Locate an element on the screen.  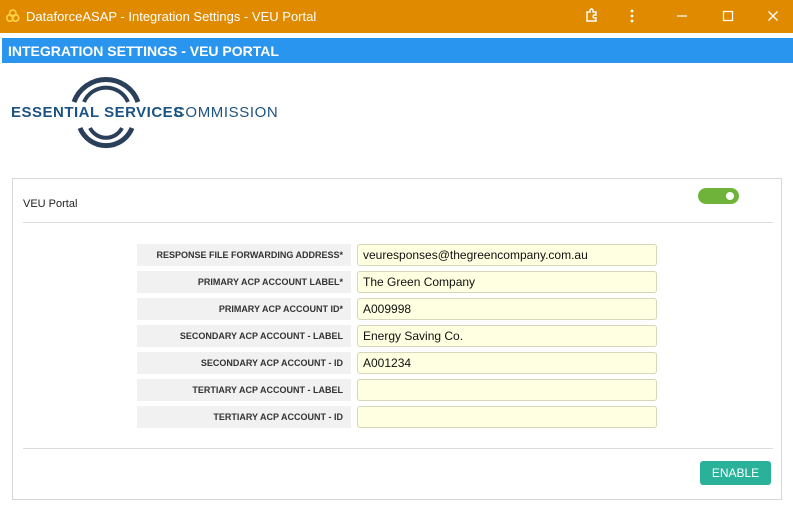
logo-text-light: COMMISSION is located at coordinates (226, 112).